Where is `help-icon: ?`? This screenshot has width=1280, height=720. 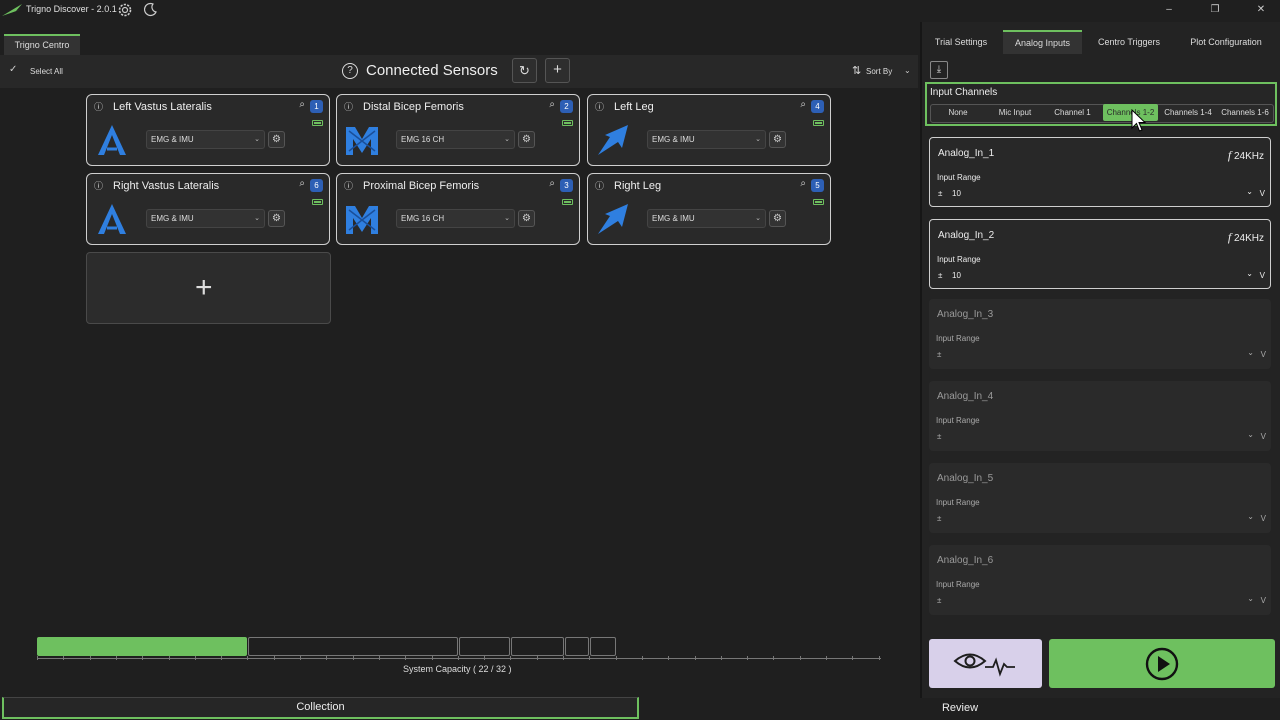
help-icon: ? is located at coordinates (350, 71).